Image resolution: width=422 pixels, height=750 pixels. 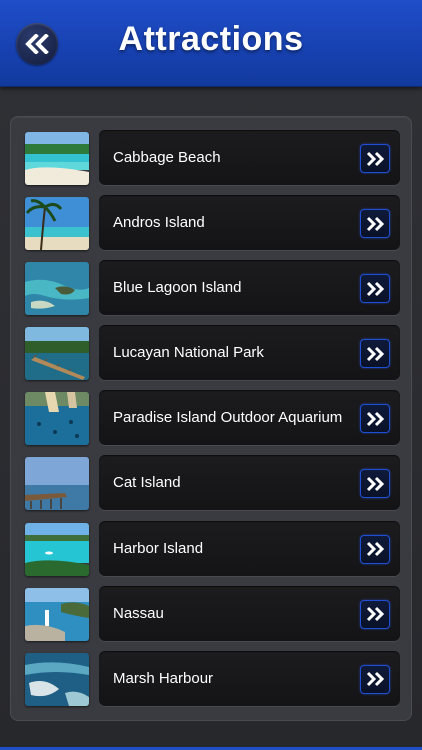 What do you see at coordinates (249, 678) in the screenshot?
I see `attraction-item: Marsh Harbour` at bounding box center [249, 678].